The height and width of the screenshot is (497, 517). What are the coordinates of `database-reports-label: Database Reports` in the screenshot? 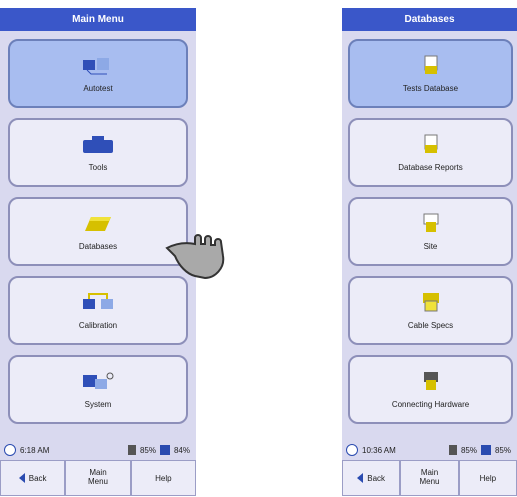 It's located at (430, 167).